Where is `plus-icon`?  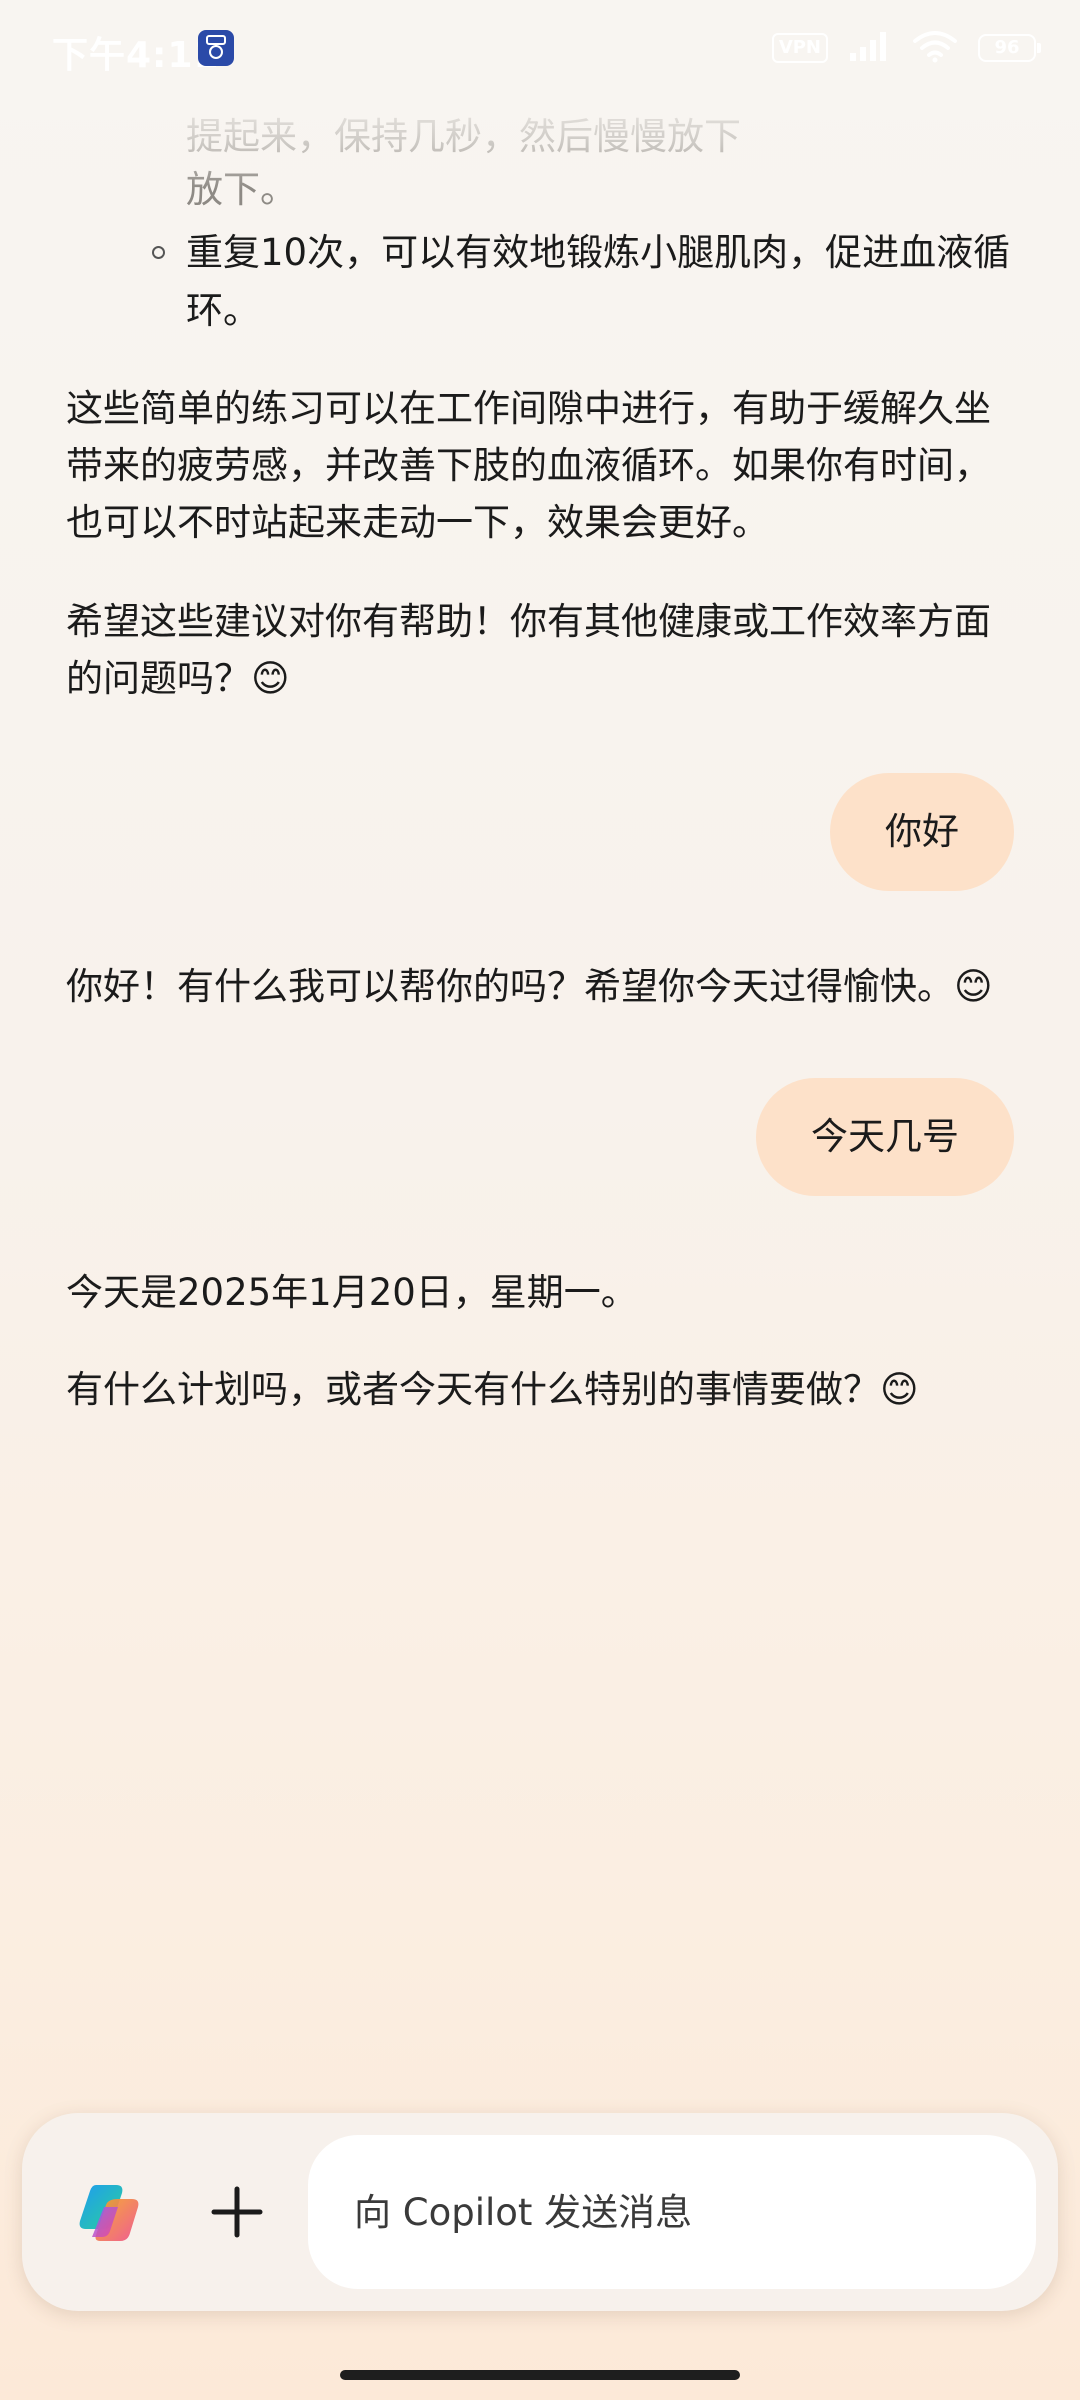 plus-icon is located at coordinates (237, 2212).